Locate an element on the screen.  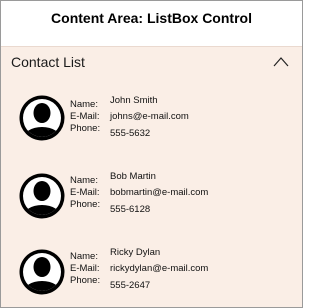
contact-name: John Smith is located at coordinates (134, 100).